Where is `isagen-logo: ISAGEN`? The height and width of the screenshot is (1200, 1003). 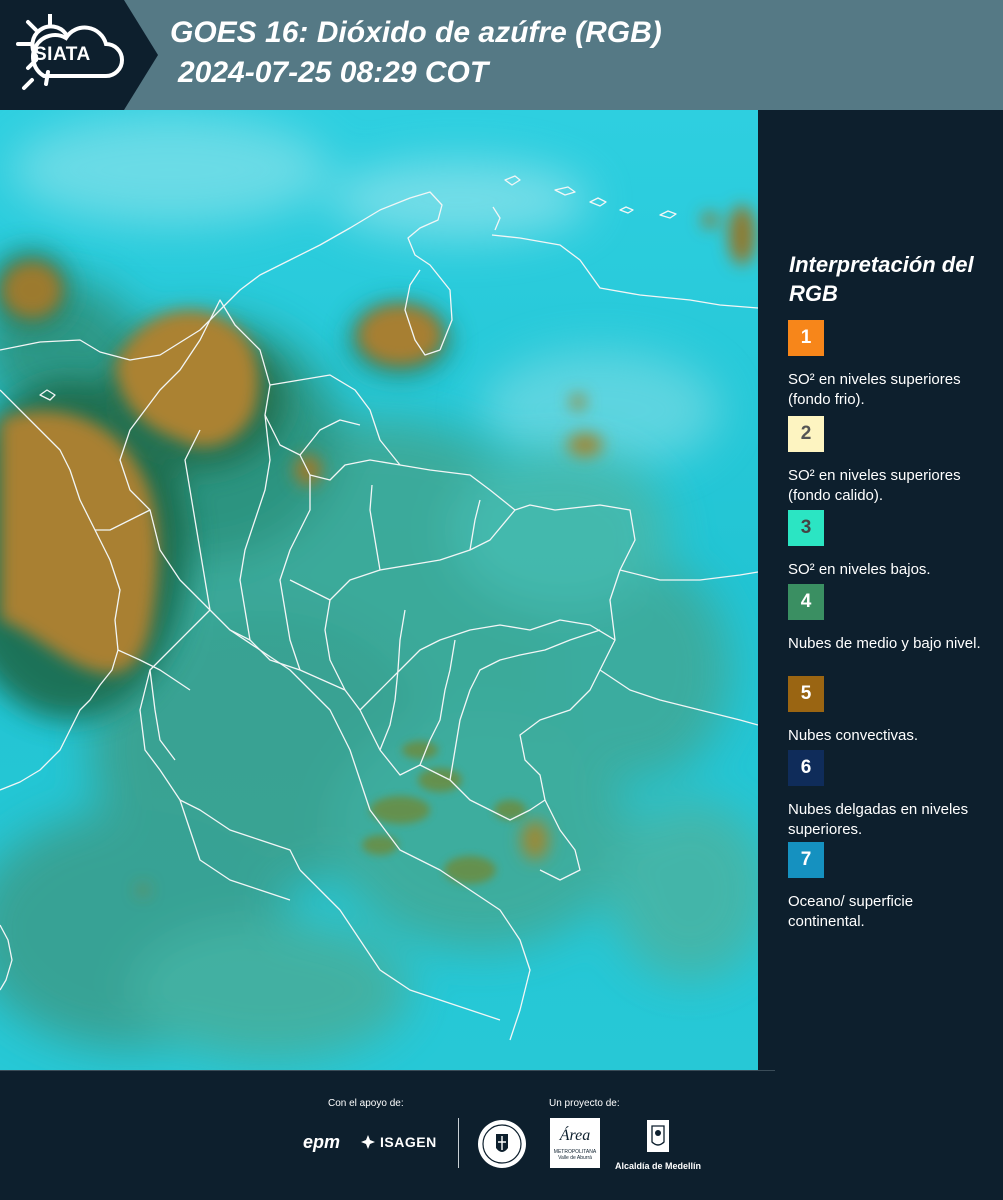 isagen-logo: ISAGEN is located at coordinates (398, 1142).